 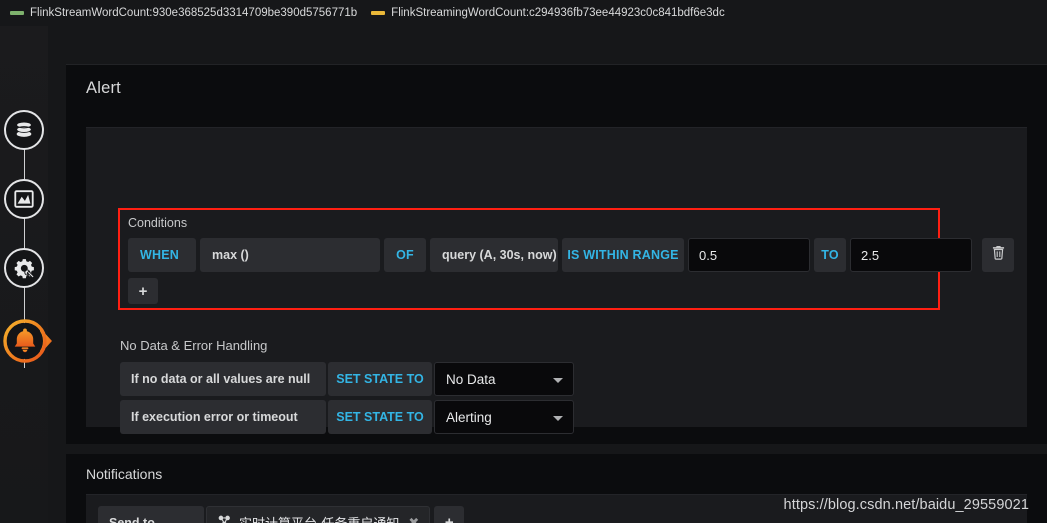 What do you see at coordinates (469, 417) in the screenshot?
I see `exec-error-state-value: Alerting` at bounding box center [469, 417].